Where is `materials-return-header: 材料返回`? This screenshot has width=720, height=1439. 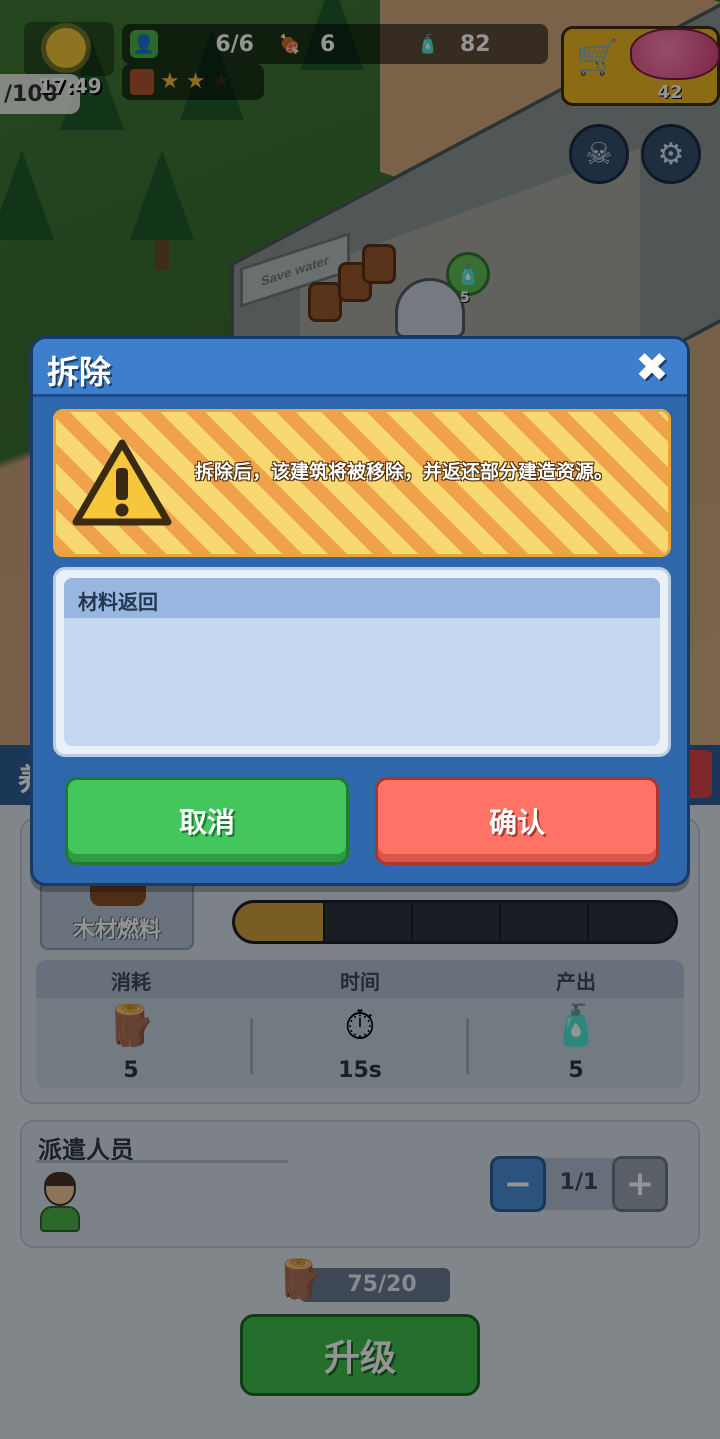 materials-return-header: 材料返回 is located at coordinates (362, 598).